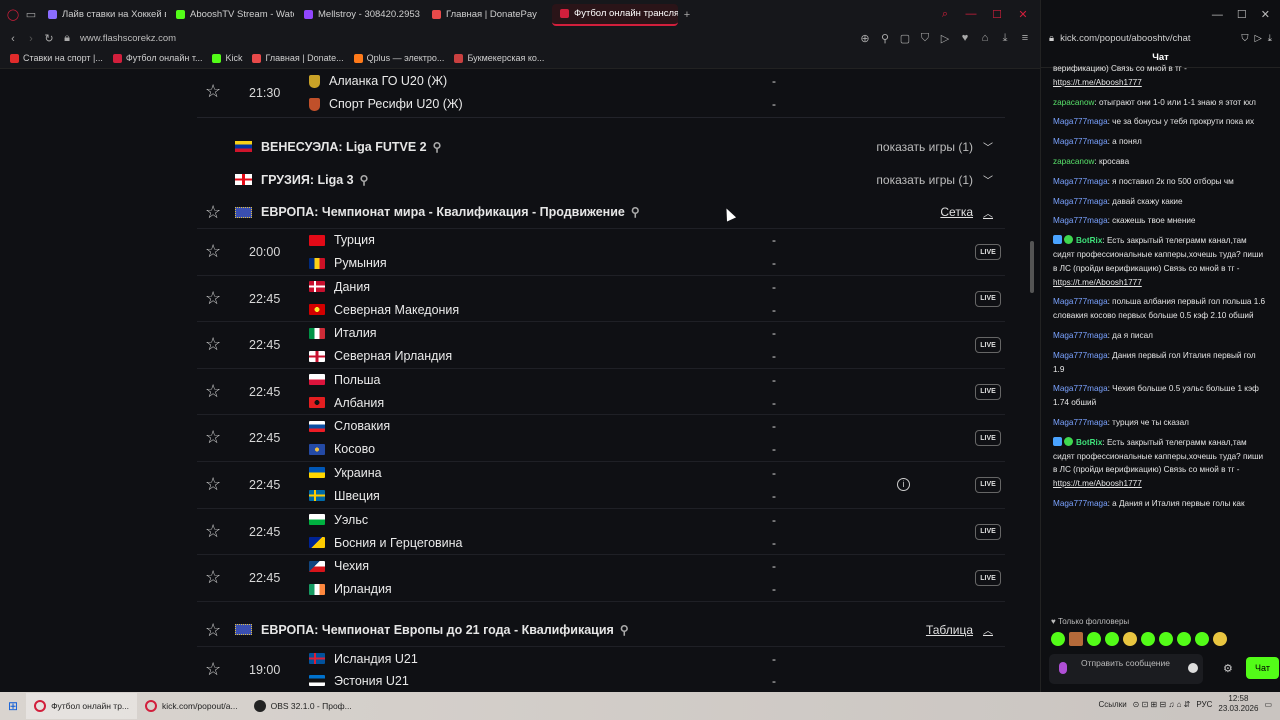 This screenshot has width=1280, height=720. Describe the element at coordinates (601, 669) in the screenshot. I see `match-row: ☆ 19:00 Исландия U21 Эстония U21 - -` at that location.